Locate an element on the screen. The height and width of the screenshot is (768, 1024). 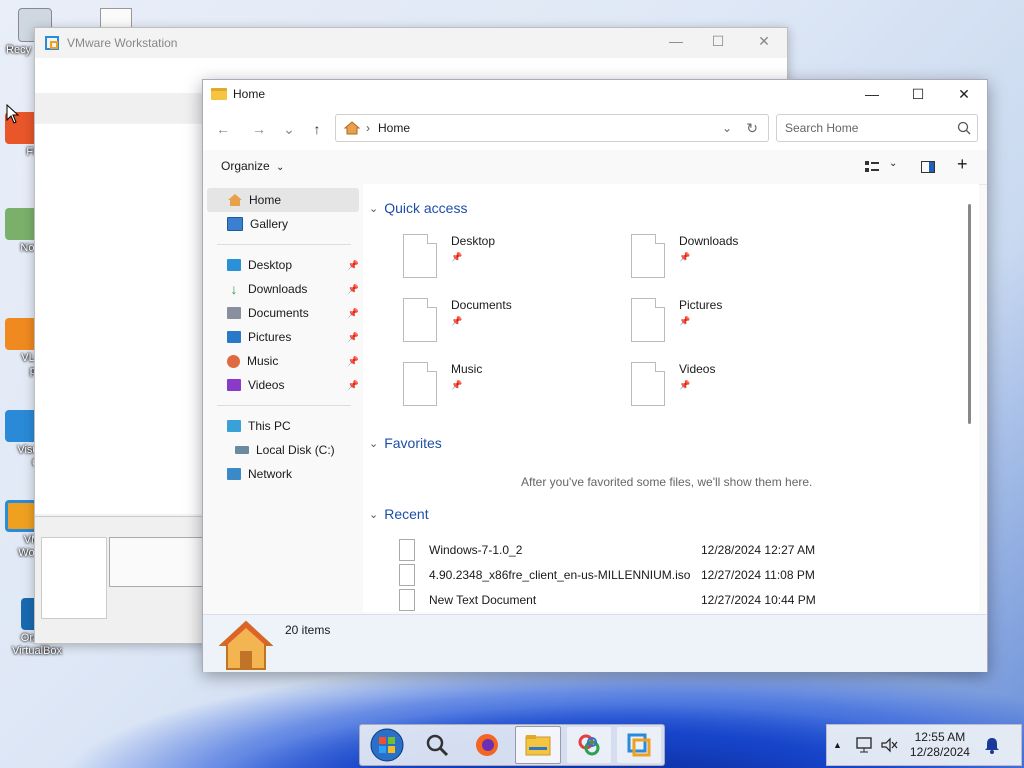
status-bar: 20 items is located at coordinates (595, 643).